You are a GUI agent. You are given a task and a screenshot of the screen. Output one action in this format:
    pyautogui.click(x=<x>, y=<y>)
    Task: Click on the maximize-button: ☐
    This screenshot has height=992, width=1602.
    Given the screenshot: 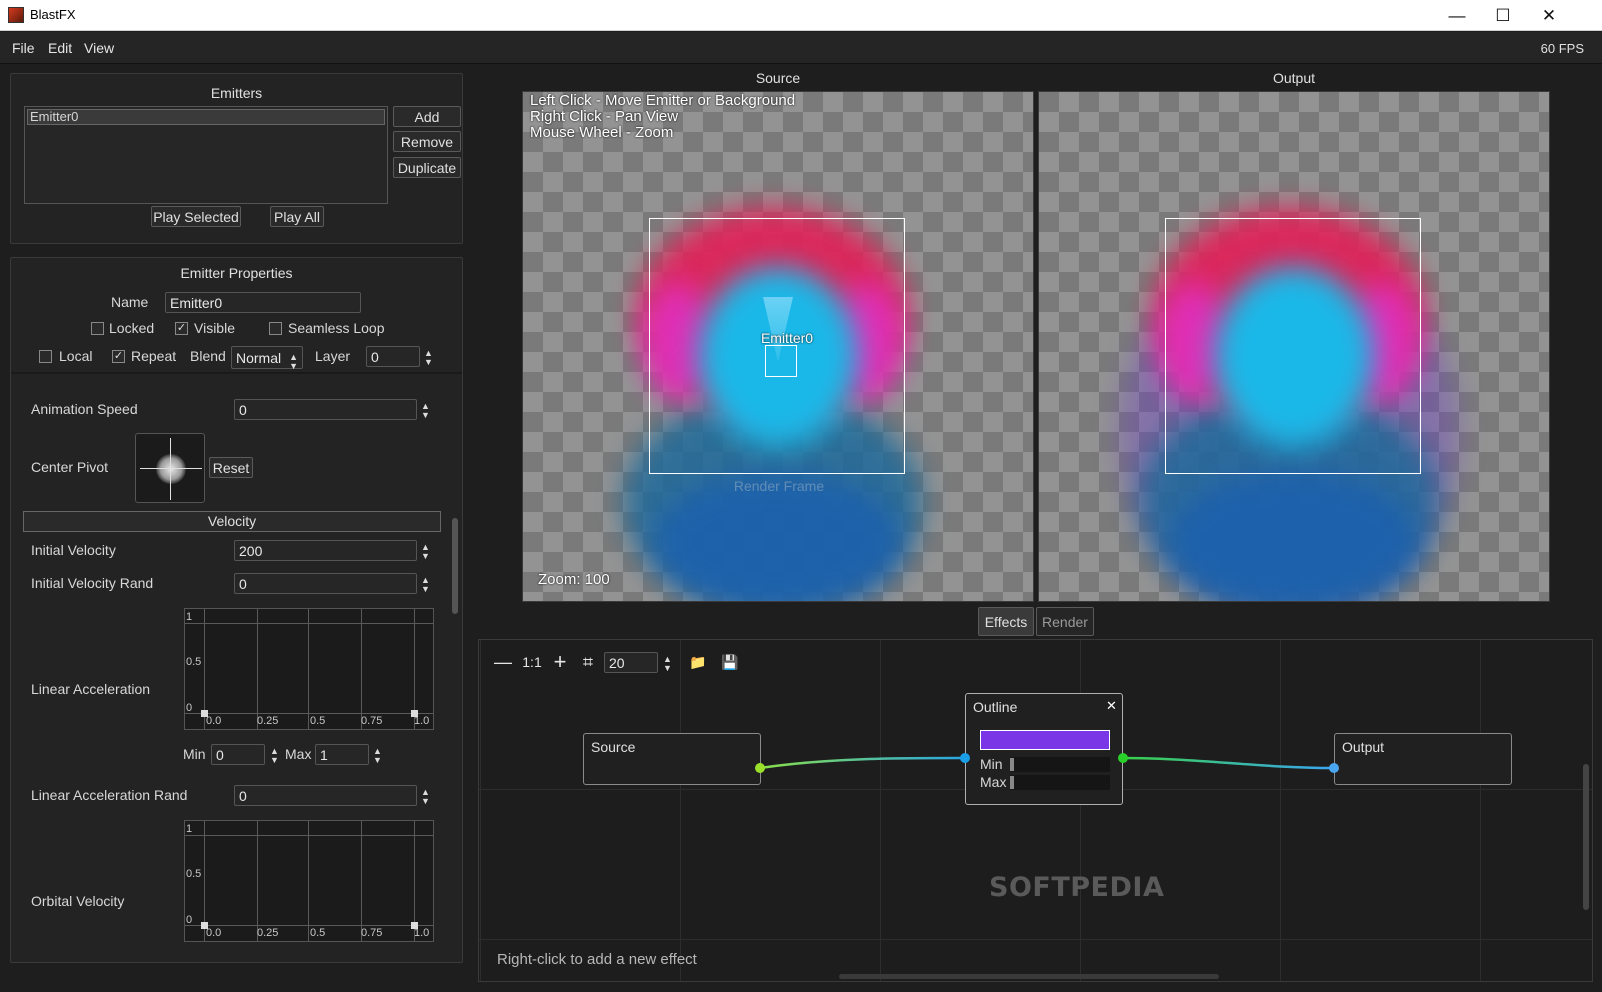 What is the action you would take?
    pyautogui.click(x=1503, y=15)
    